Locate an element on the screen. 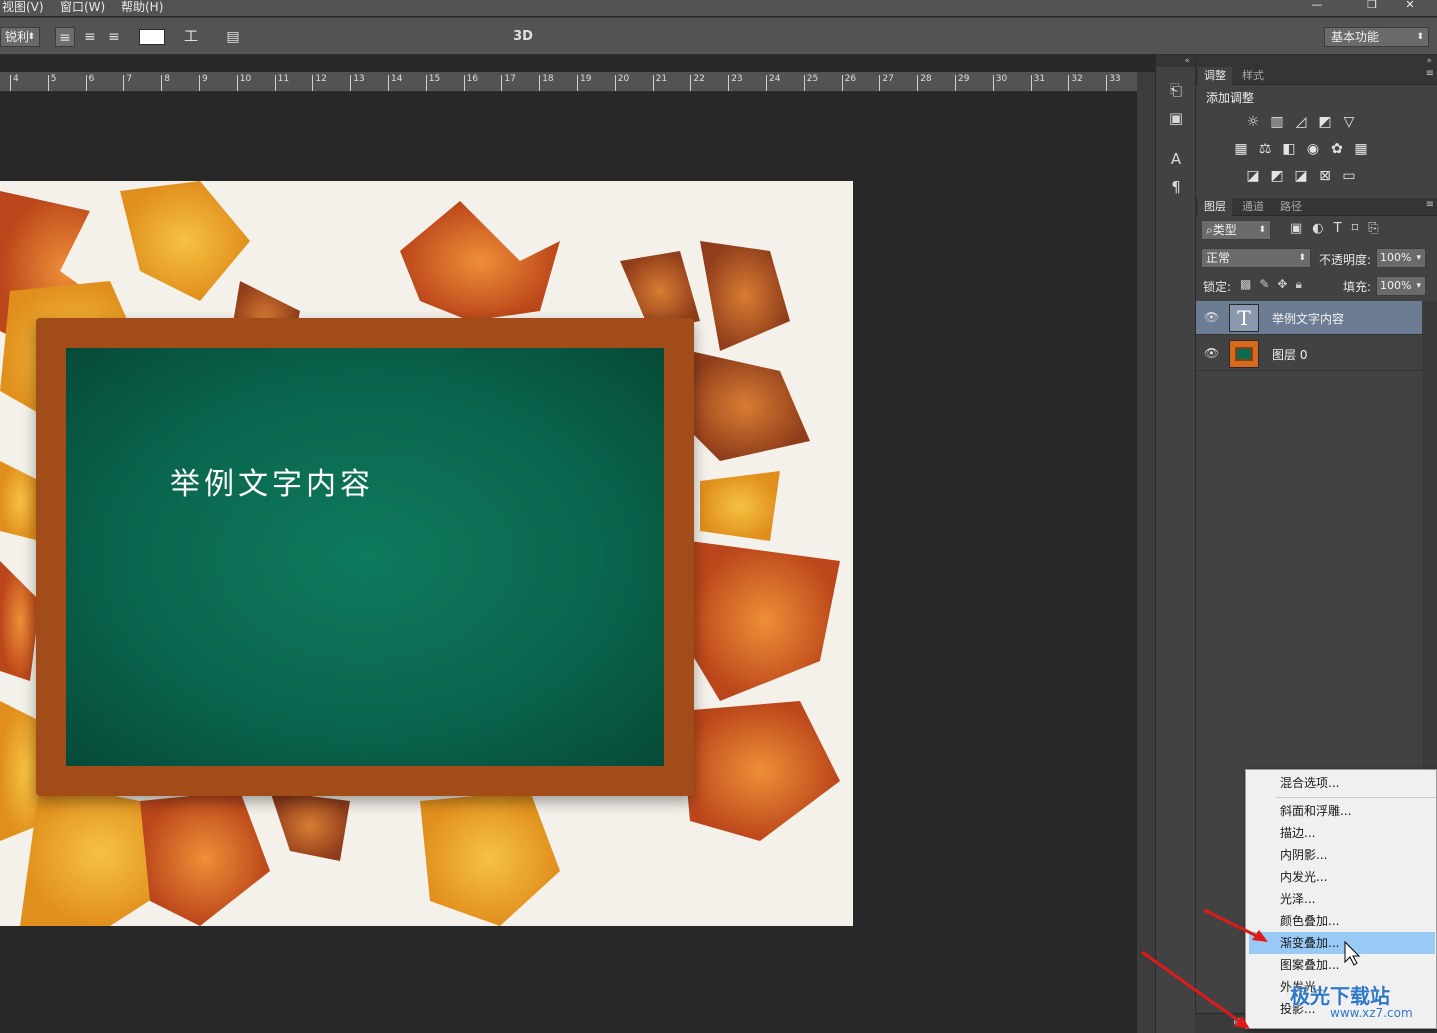 The height and width of the screenshot is (1033, 1437). minimize-button: — is located at coordinates (1317, 6).